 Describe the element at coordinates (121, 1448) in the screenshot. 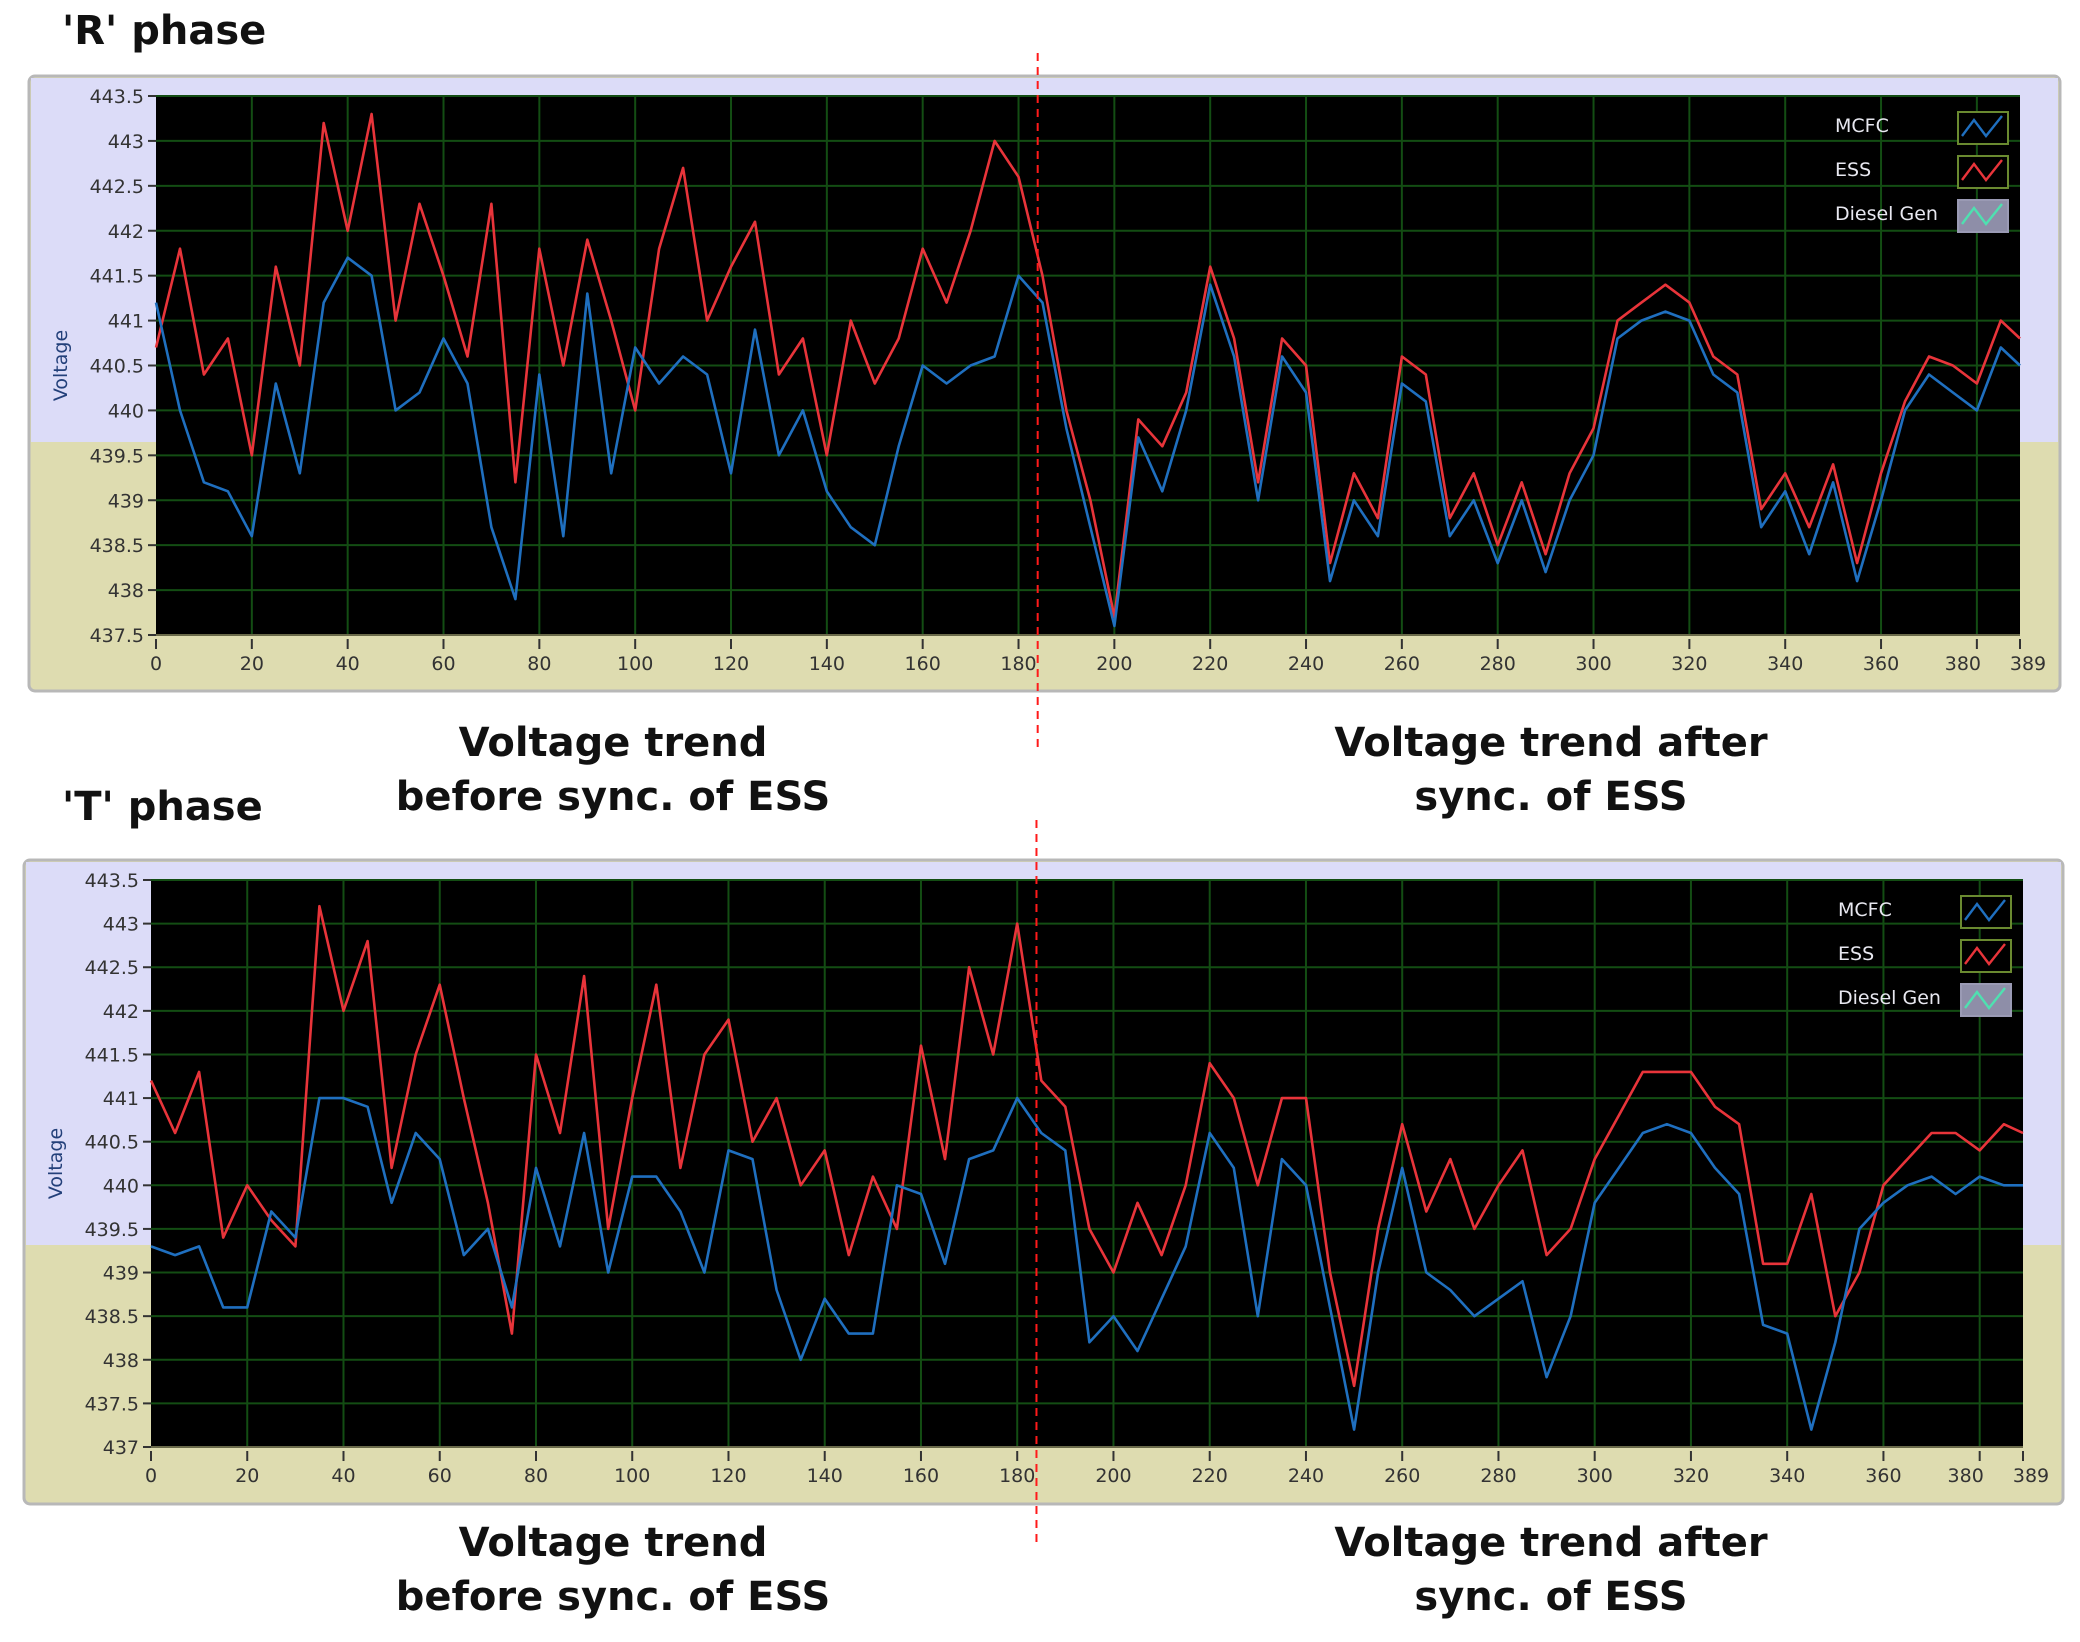

I see `y-tick-label: 437` at that location.